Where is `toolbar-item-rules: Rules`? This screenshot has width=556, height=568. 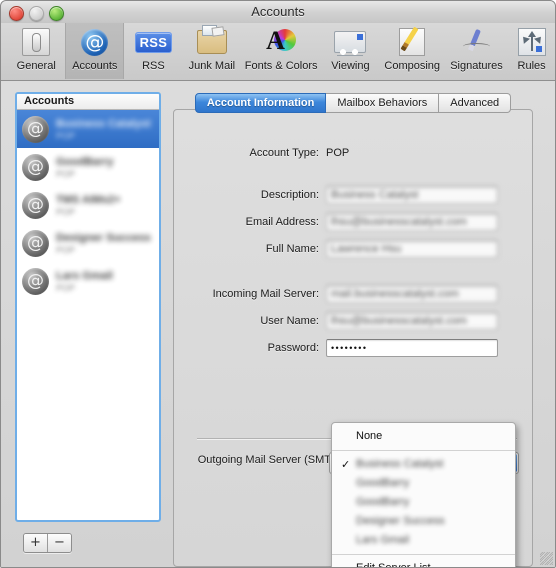
toolbar-item-rules: Rules is located at coordinates (531, 51).